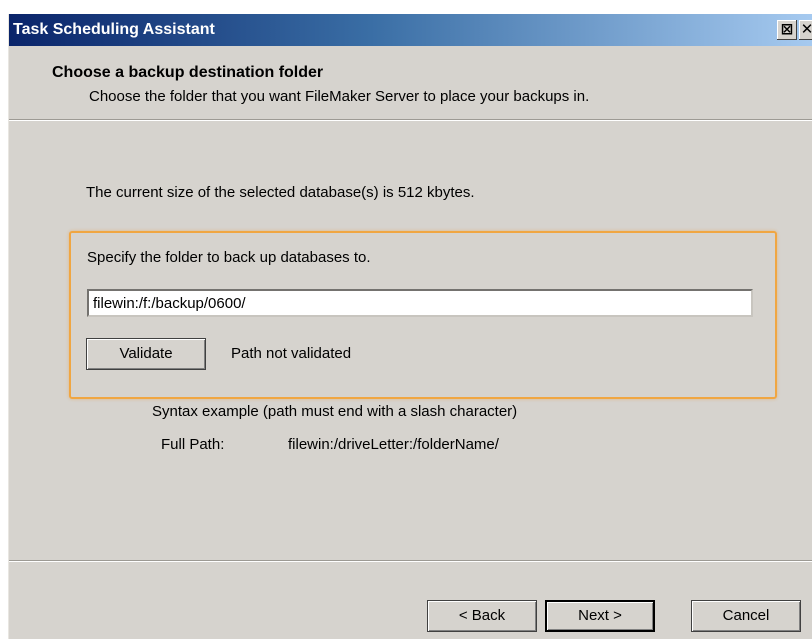 Image resolution: width=812 pixels, height=639 pixels. What do you see at coordinates (482, 616) in the screenshot?
I see `back-button: < Back` at bounding box center [482, 616].